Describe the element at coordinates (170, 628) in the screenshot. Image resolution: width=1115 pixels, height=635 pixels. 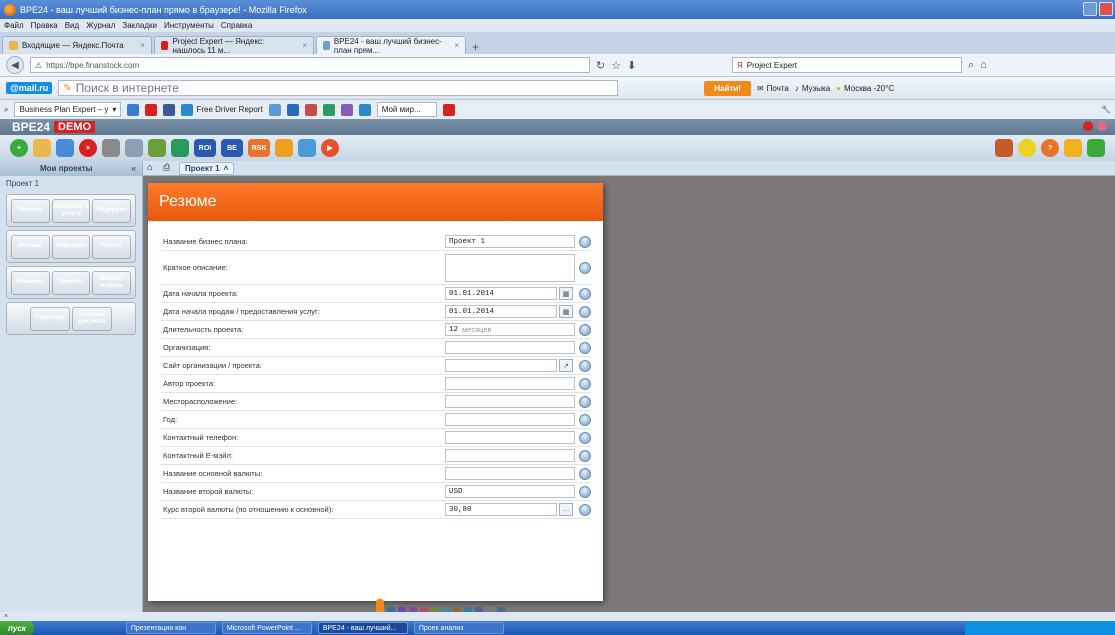
I see `taskbar-item: Презентация кон` at that location.